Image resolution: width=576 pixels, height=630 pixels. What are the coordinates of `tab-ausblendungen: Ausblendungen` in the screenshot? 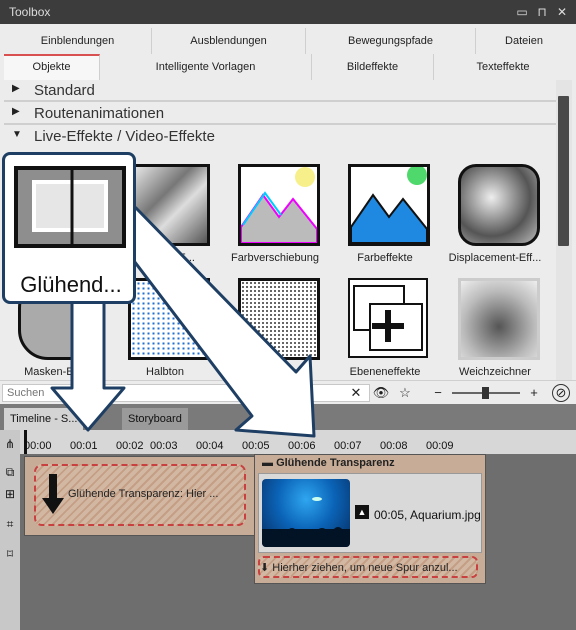 It's located at (229, 41).